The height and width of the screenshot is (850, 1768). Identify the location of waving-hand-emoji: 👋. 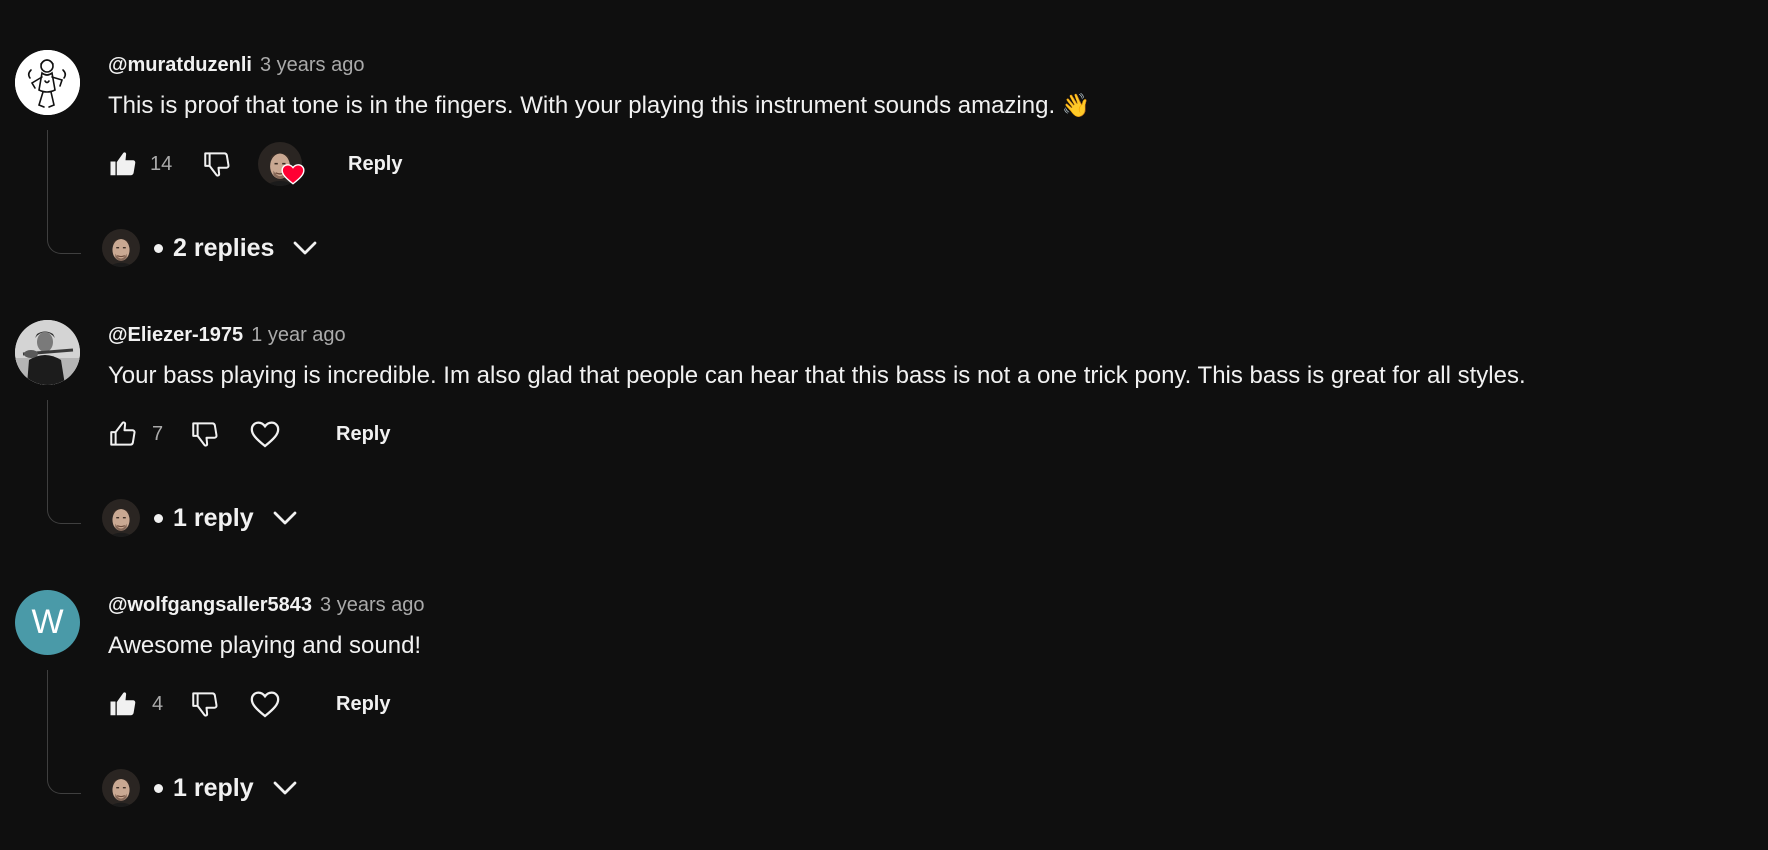
(1076, 106).